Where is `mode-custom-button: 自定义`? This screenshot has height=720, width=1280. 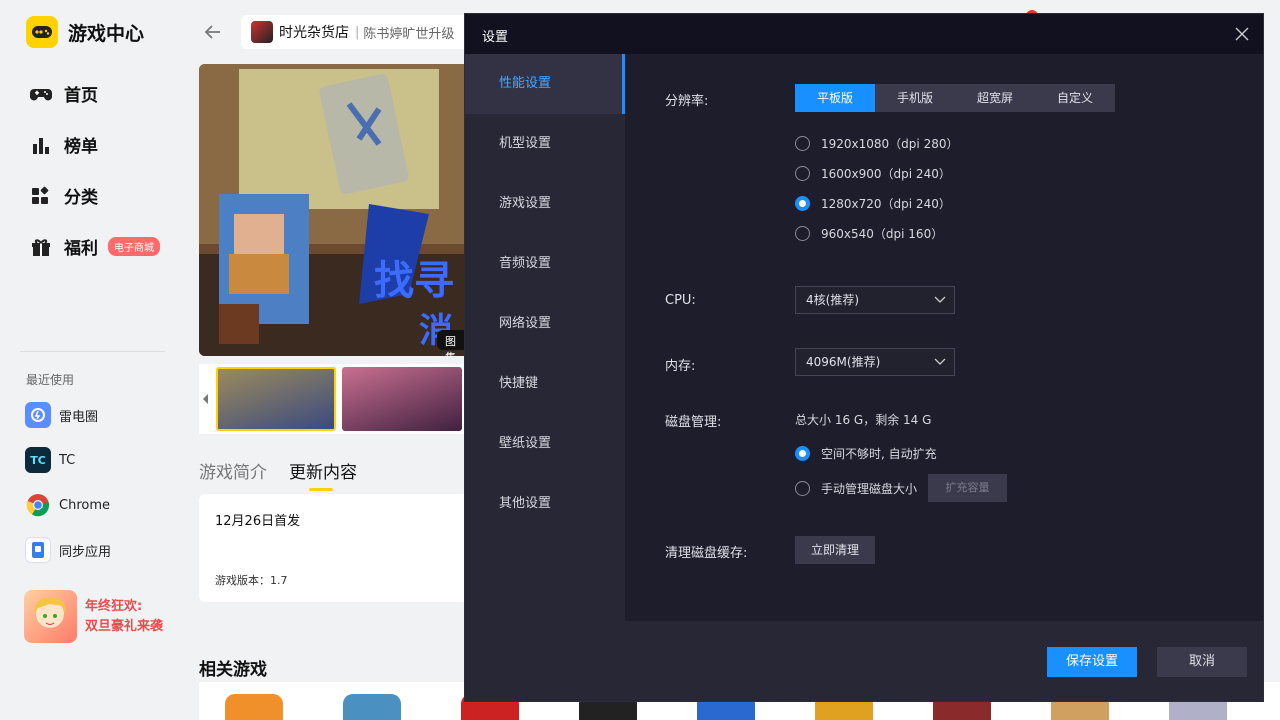 mode-custom-button: 自定义 is located at coordinates (1075, 98).